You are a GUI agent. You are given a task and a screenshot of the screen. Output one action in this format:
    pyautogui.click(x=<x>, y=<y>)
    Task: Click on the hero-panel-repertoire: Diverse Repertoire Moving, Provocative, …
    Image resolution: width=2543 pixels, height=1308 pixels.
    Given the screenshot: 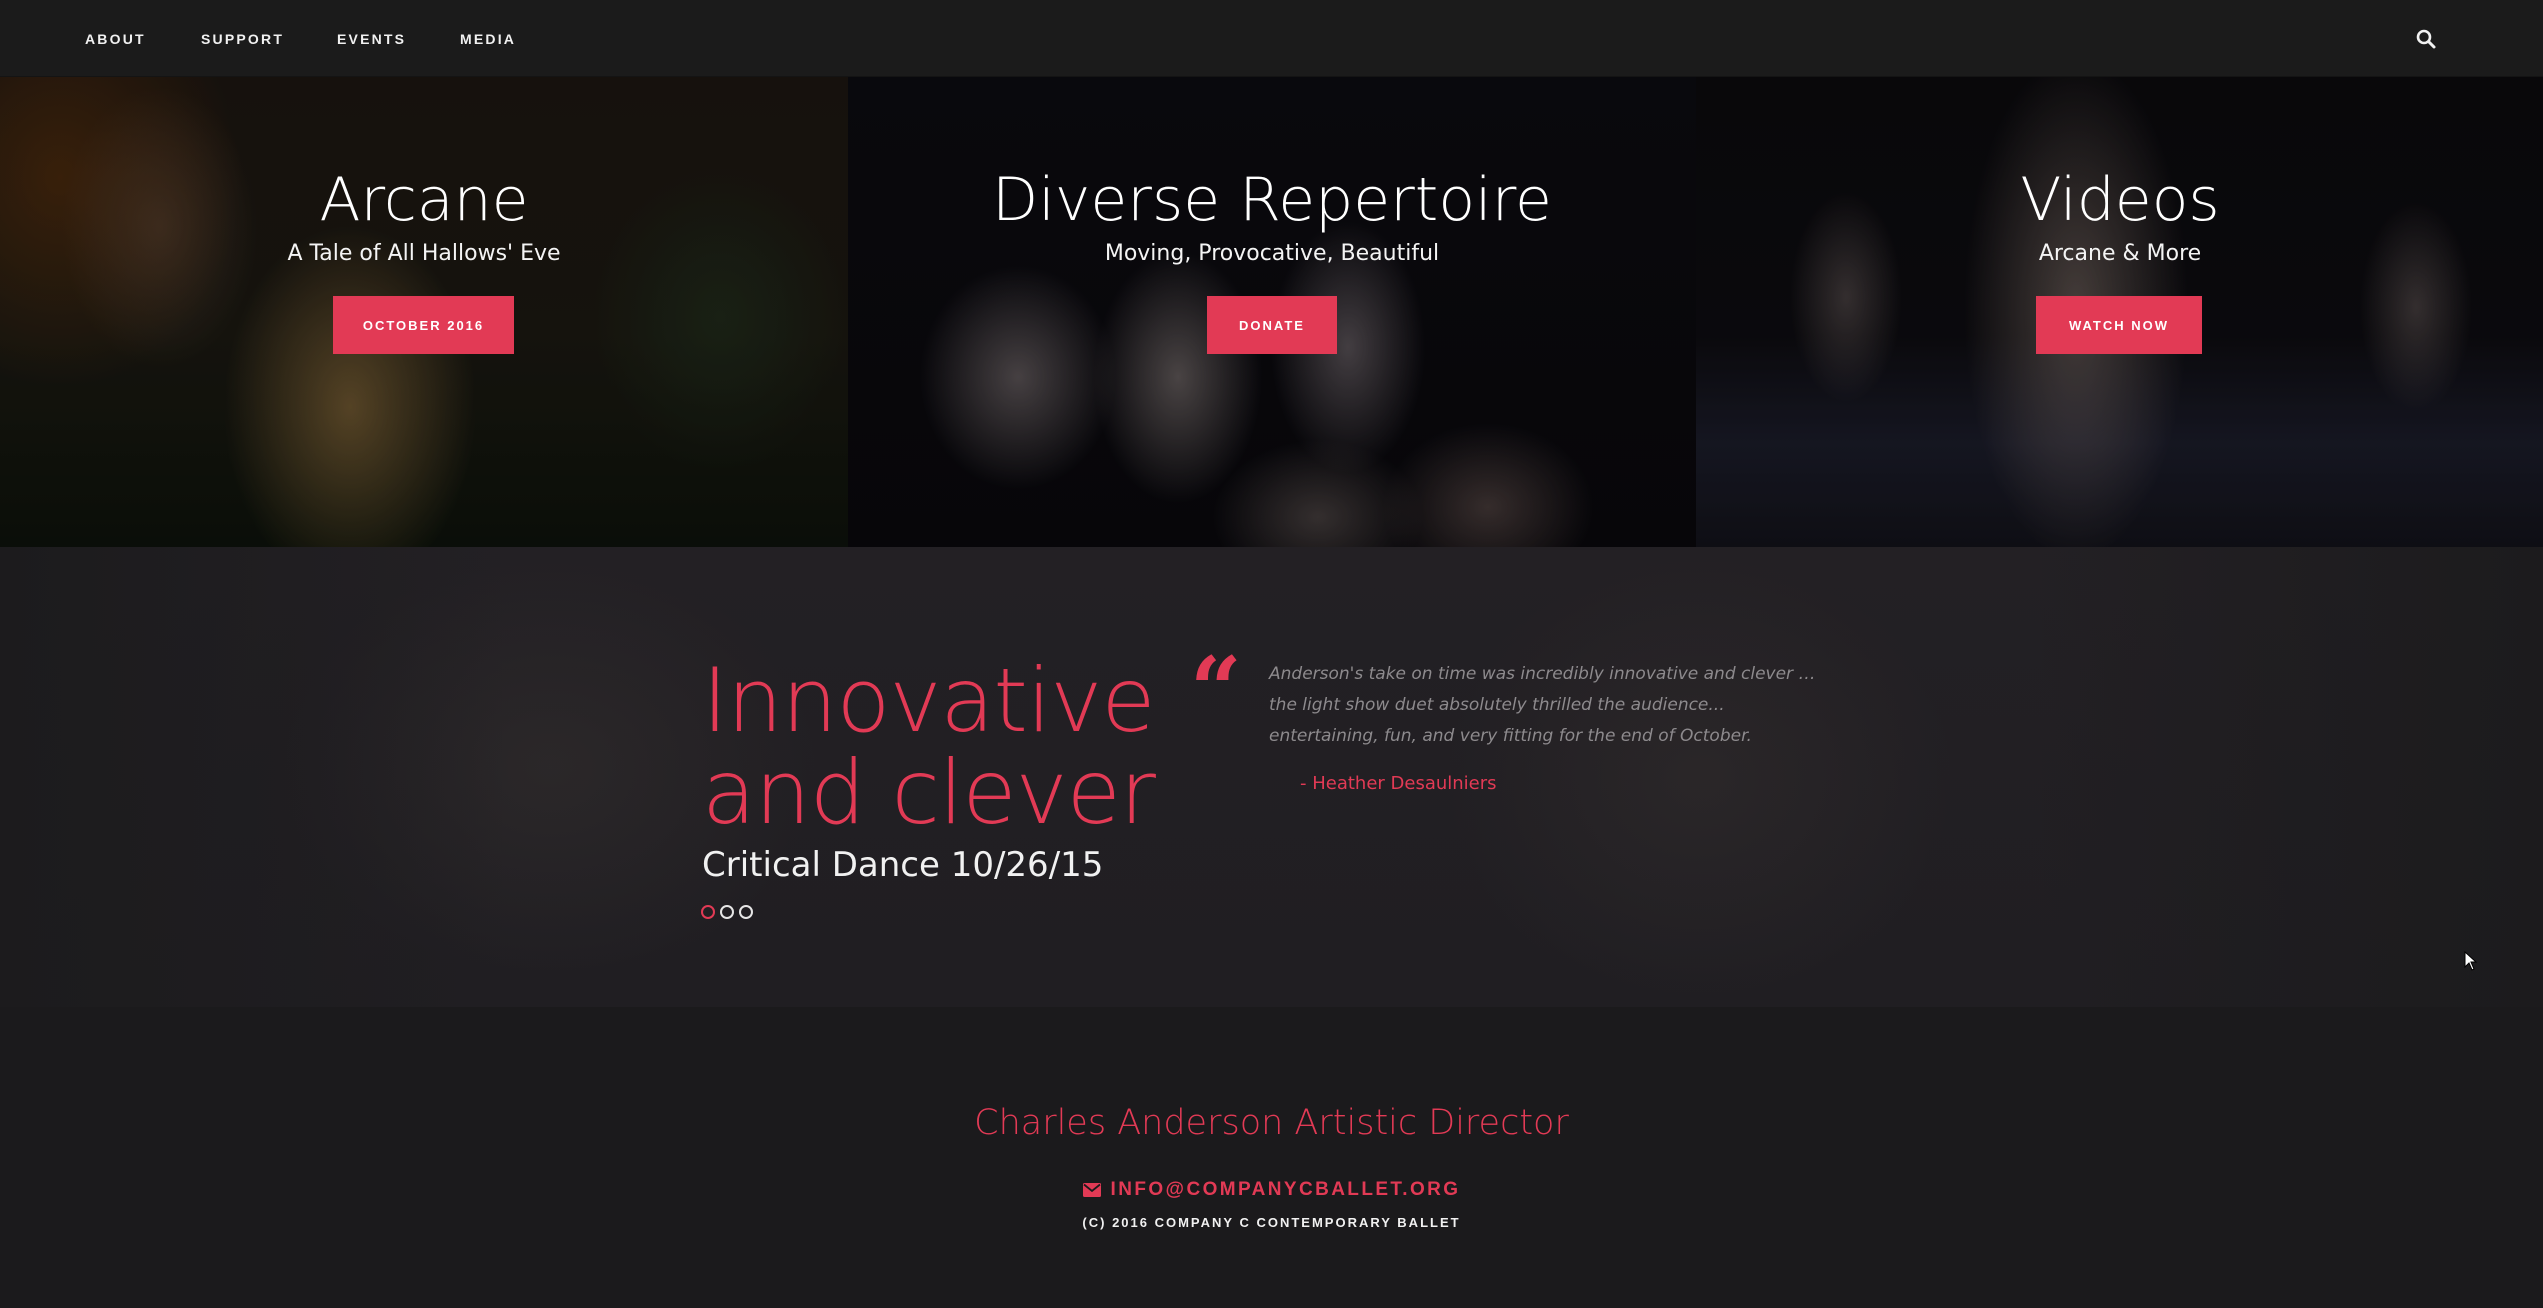 What is the action you would take?
    pyautogui.click(x=1272, y=312)
    